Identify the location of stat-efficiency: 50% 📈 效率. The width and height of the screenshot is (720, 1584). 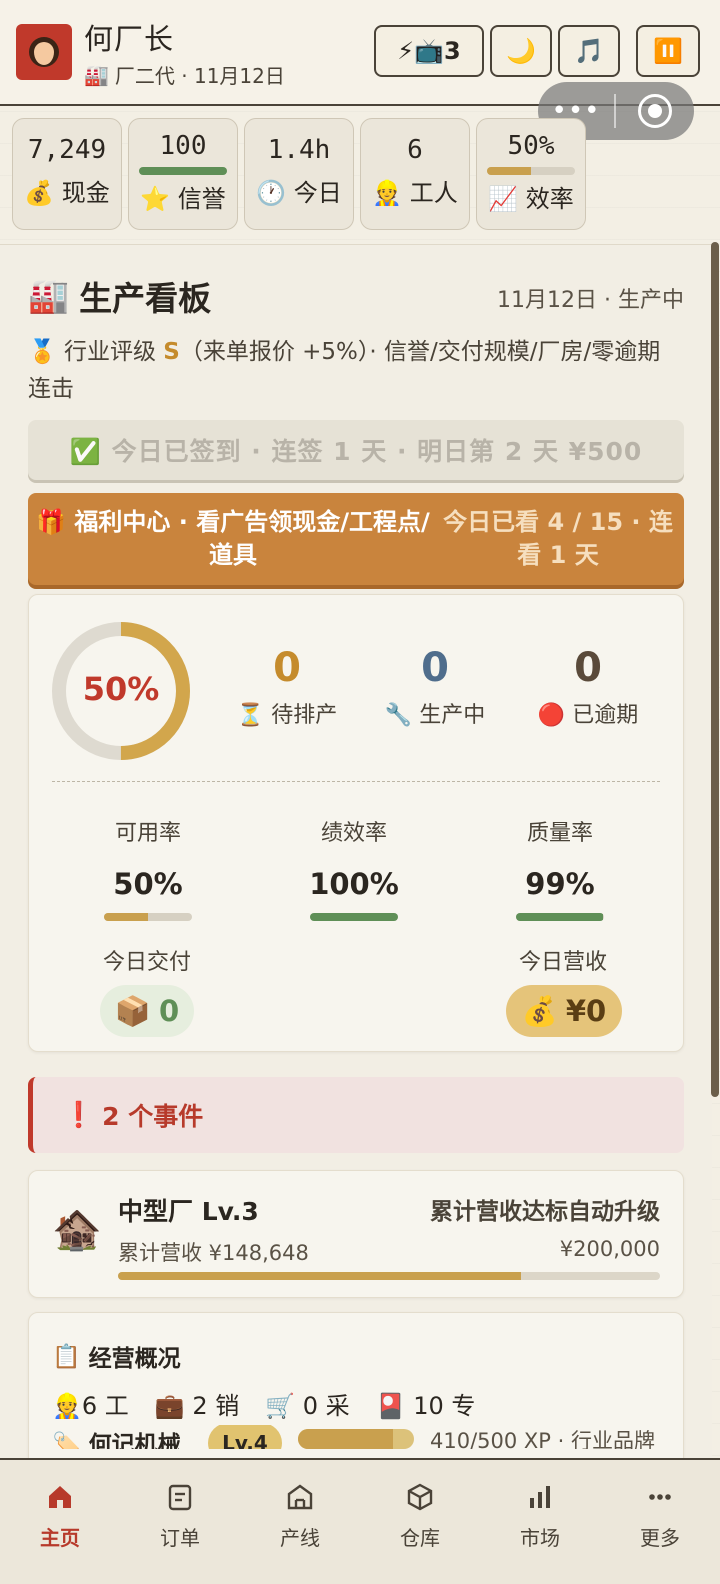
(531, 174).